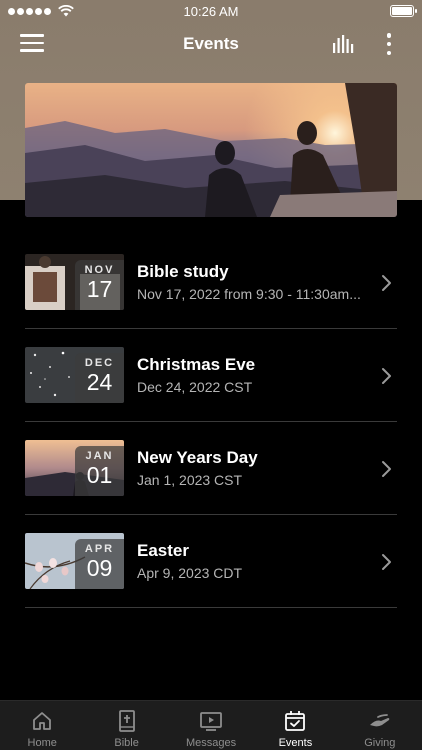  I want to click on tab-events: Events, so click(295, 725).